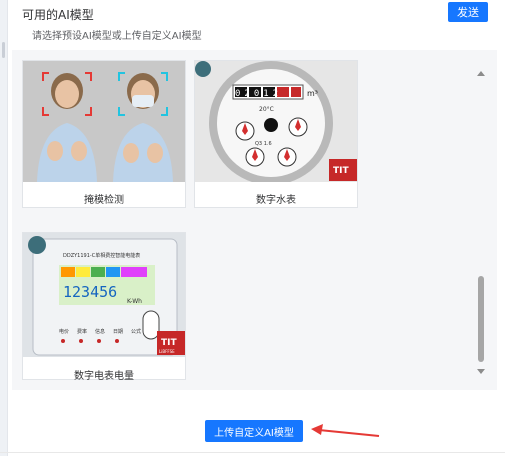  I want to click on mask-detection-image, so click(104, 121).